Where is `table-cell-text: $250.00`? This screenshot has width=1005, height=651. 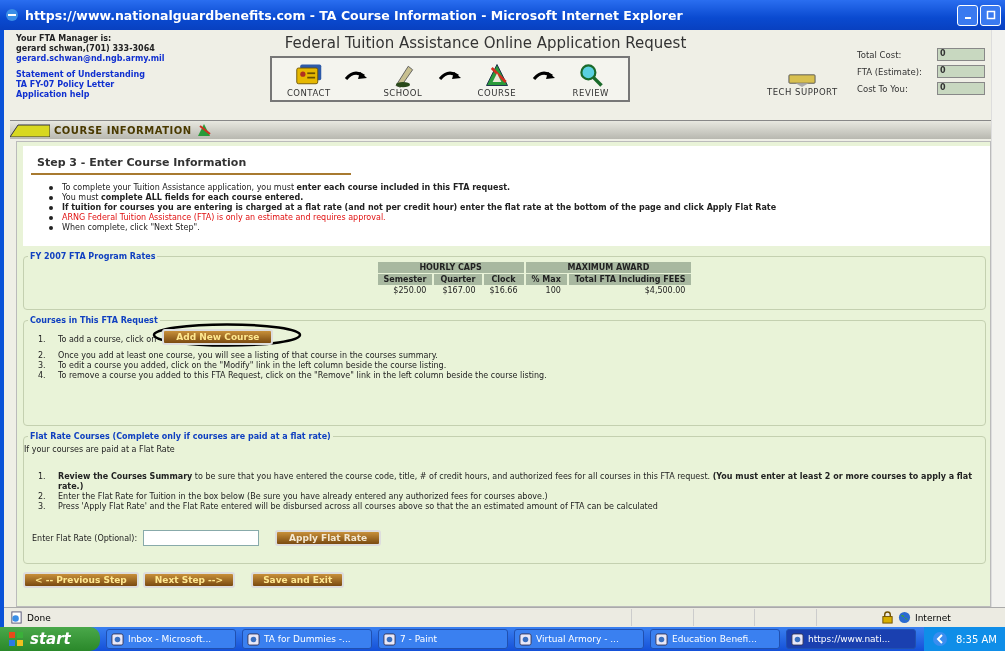
table-cell-text: $250.00 is located at coordinates (410, 290).